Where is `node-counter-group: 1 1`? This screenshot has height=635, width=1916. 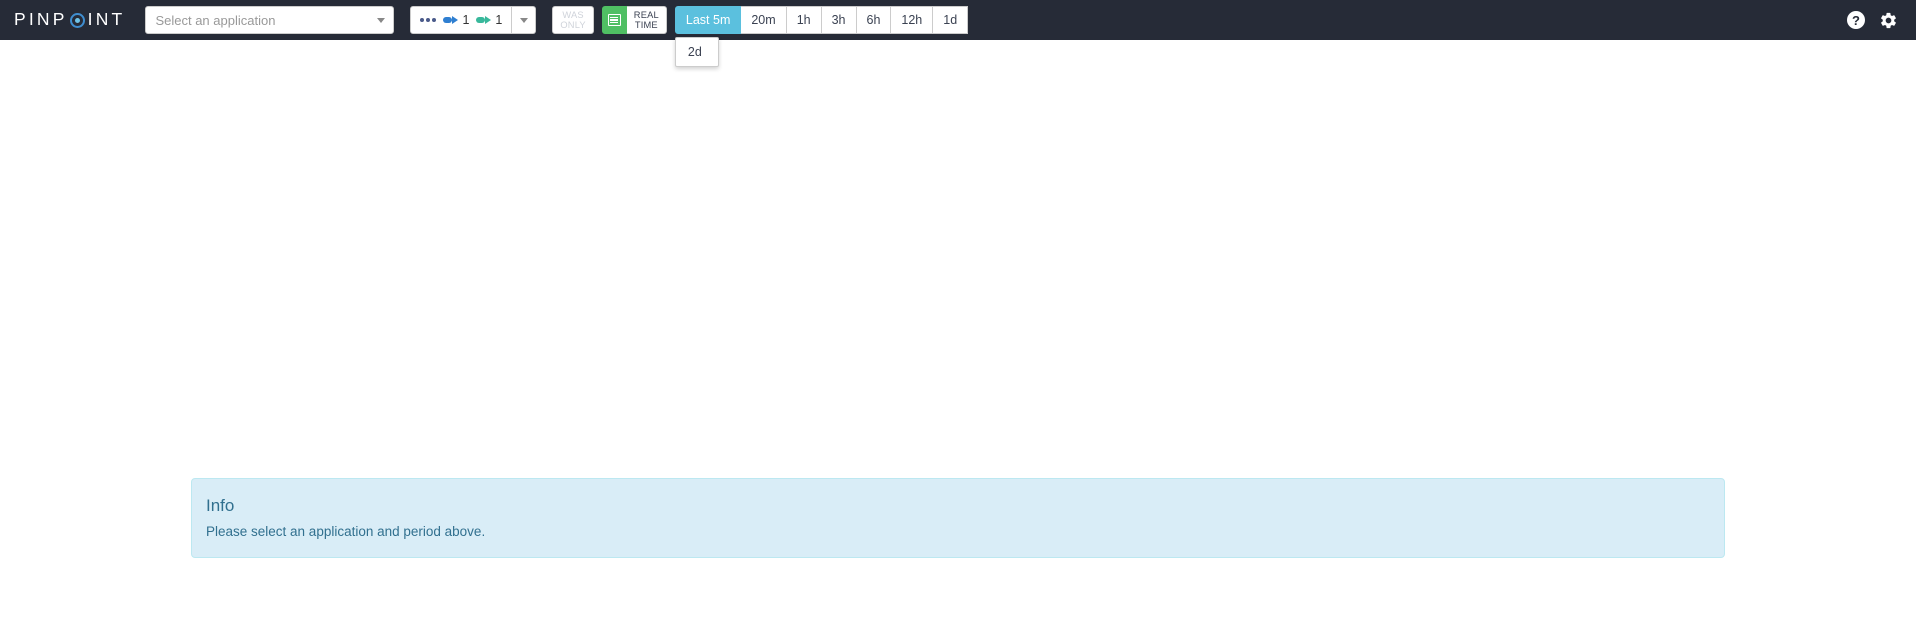
node-counter-group: 1 1 is located at coordinates (473, 20).